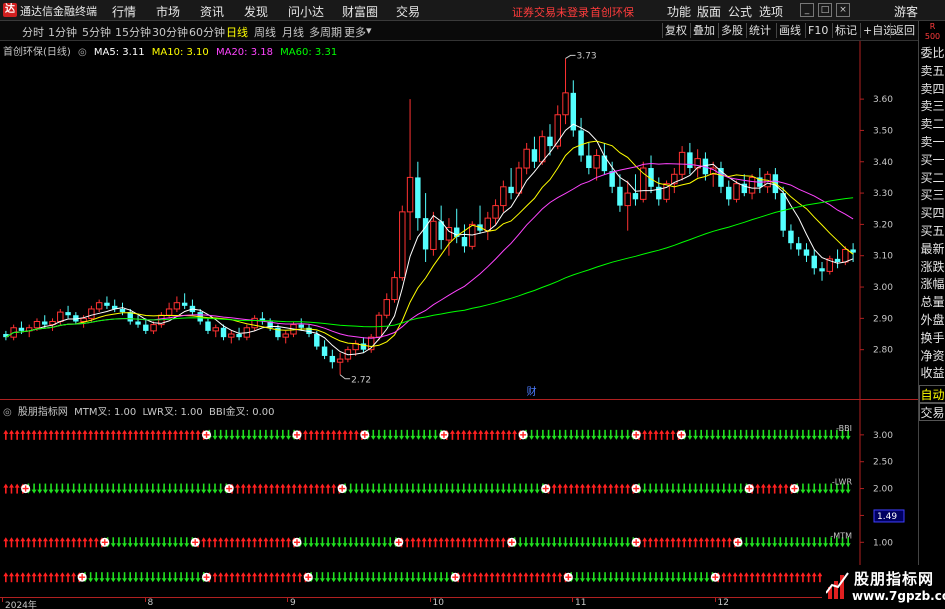  What do you see at coordinates (170, 32) in the screenshot?
I see `period-30min: 30分钟` at bounding box center [170, 32].